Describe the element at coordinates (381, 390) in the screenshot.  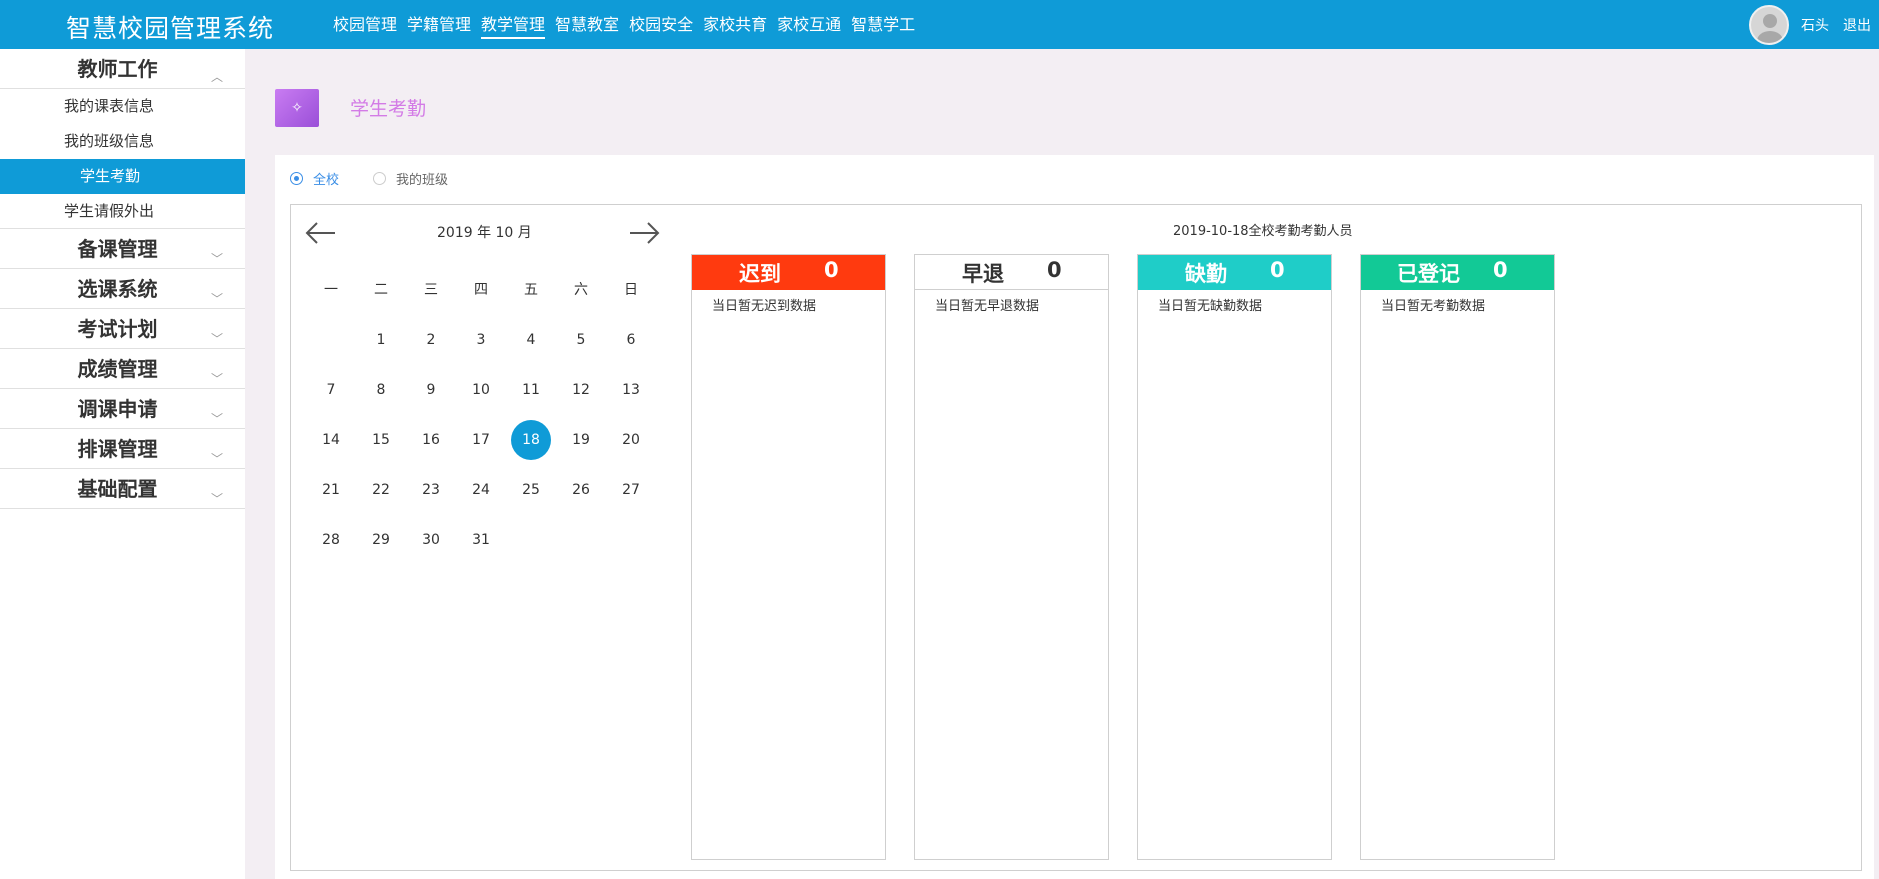
I see `calendar-day: 8` at that location.